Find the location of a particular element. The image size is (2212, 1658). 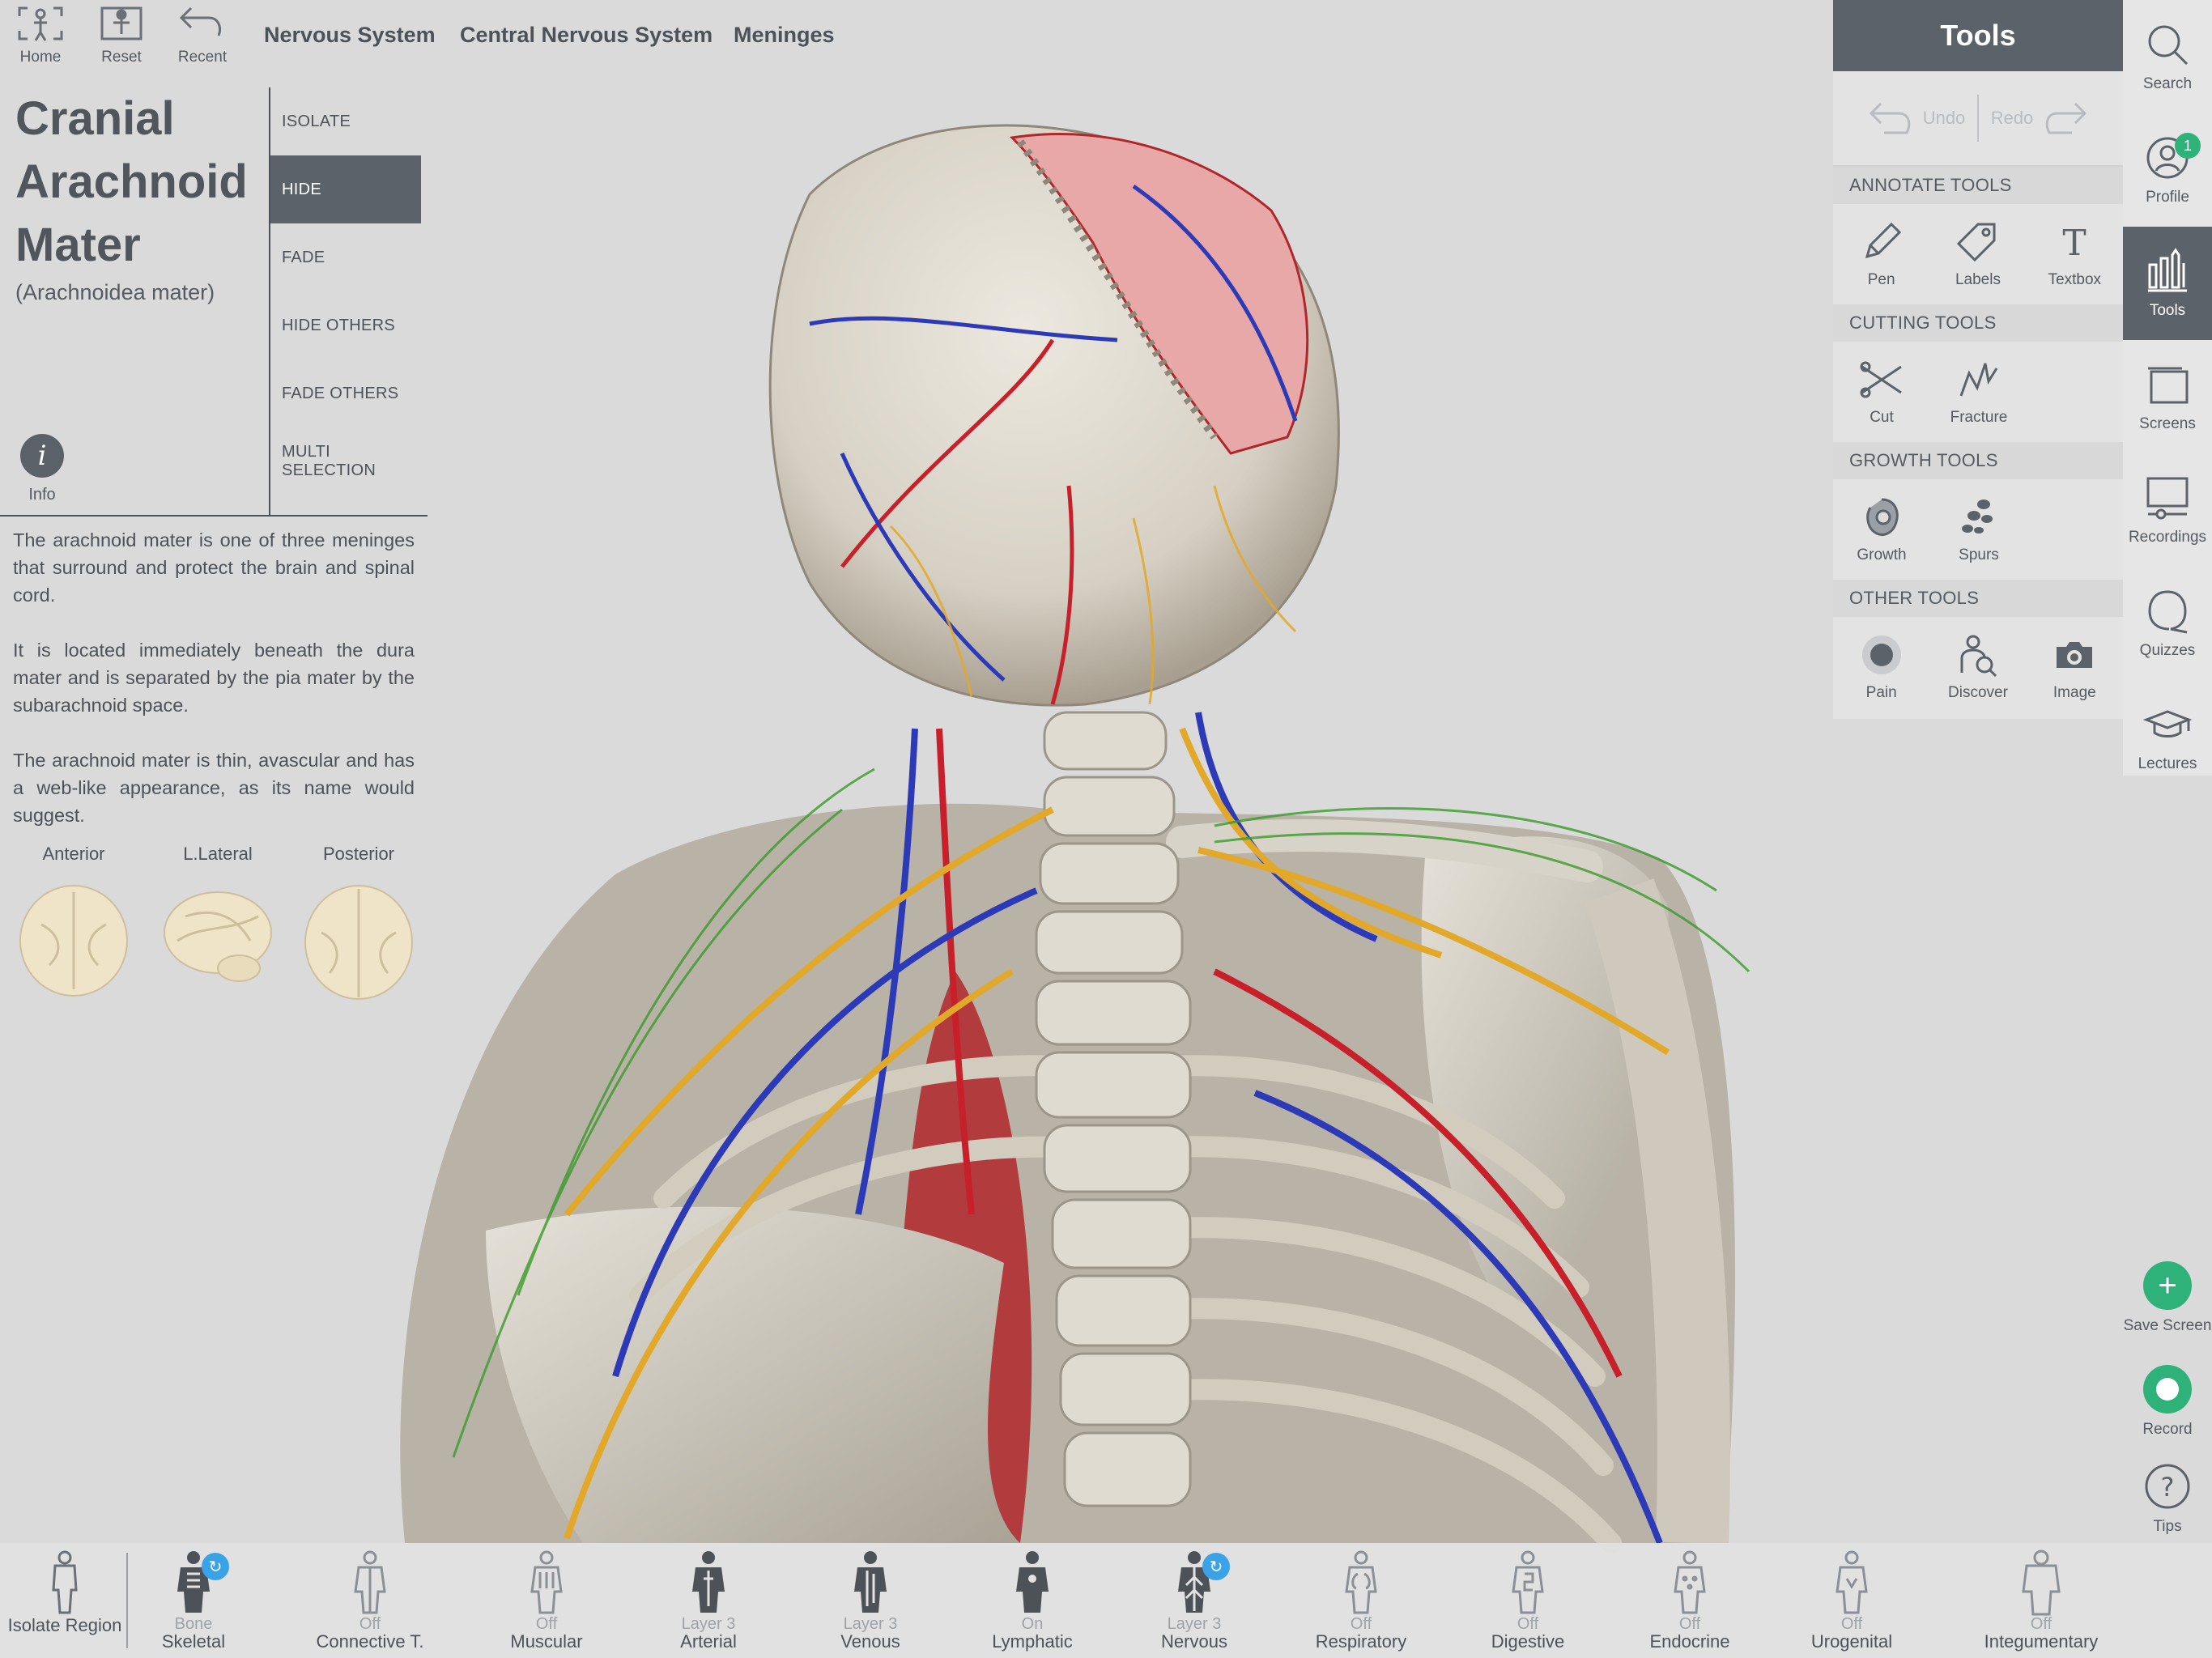

discover-tool: Discover is located at coordinates (1978, 667).